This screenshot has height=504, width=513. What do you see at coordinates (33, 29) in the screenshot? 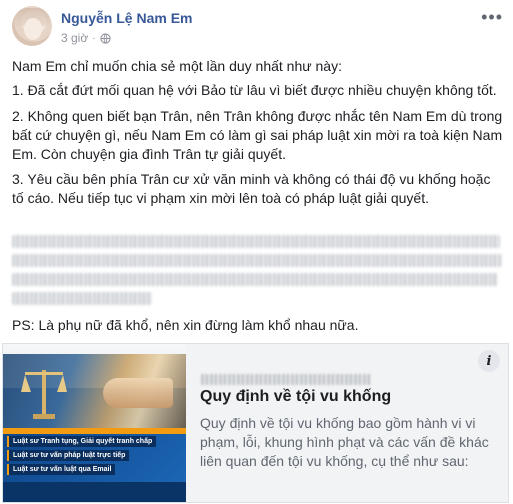
I see `avatar-face` at bounding box center [33, 29].